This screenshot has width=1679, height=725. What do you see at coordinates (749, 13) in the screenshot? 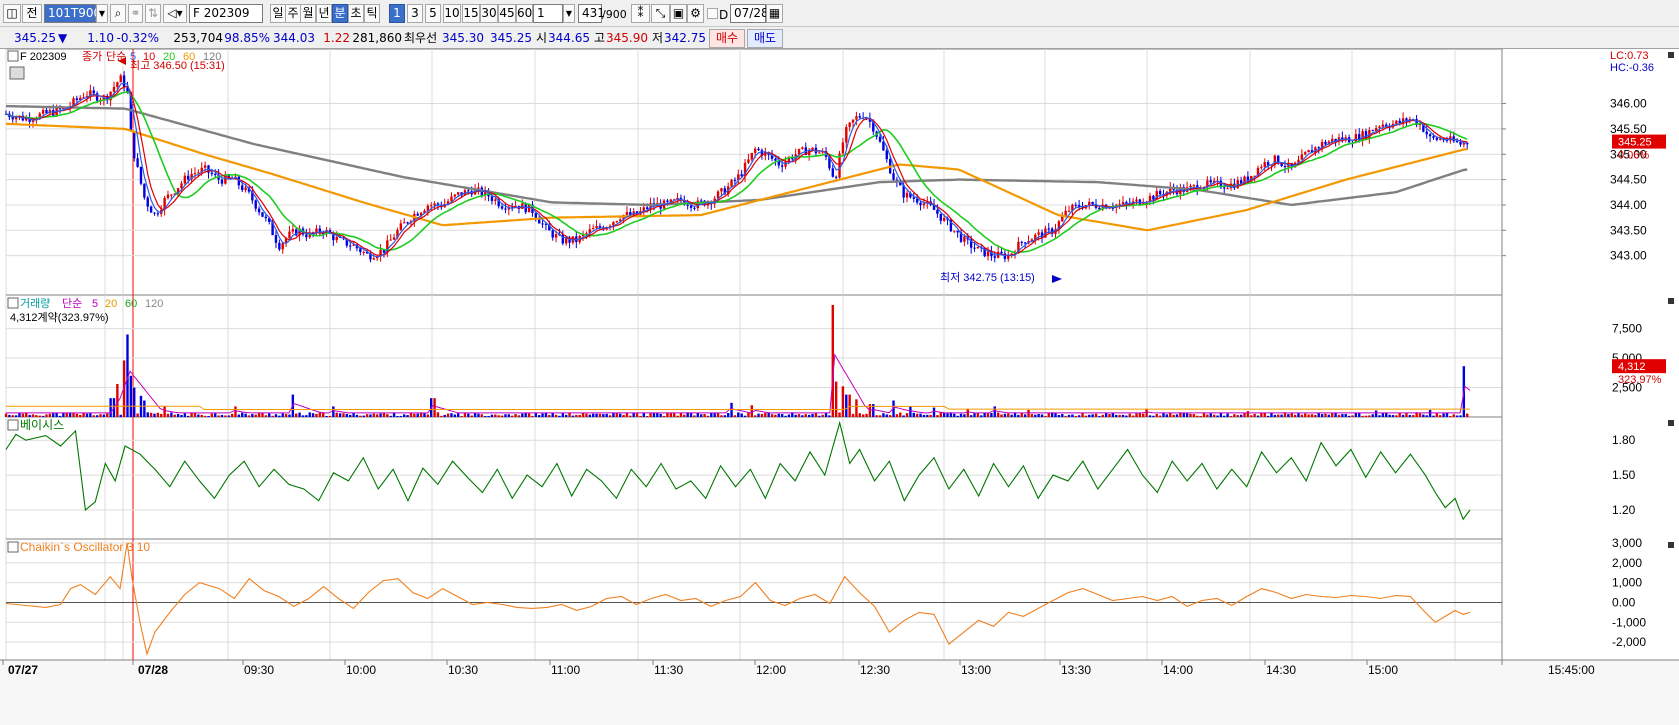
I see `date-input: 07/28` at bounding box center [749, 13].